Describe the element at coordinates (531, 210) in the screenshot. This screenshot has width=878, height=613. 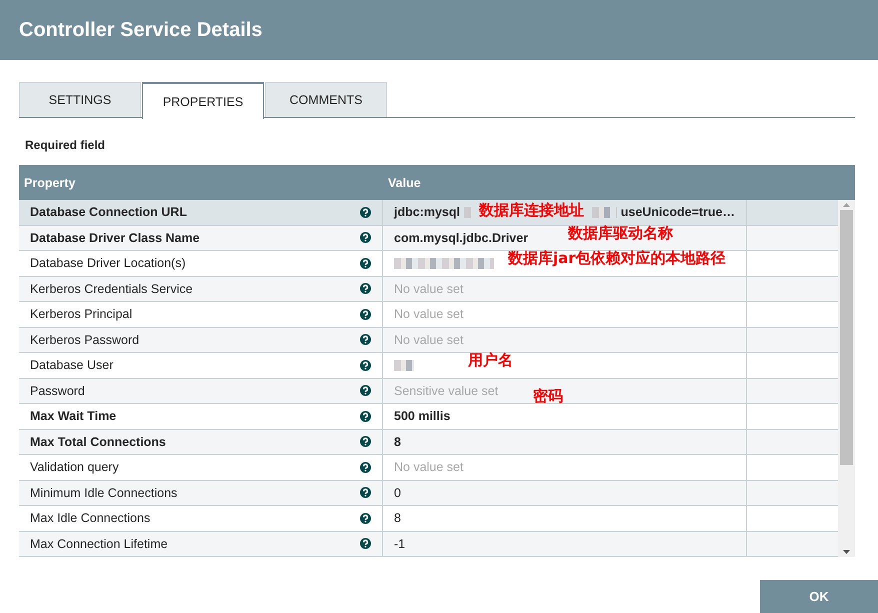
I see `annotation-text: 数据库连接地址` at that location.